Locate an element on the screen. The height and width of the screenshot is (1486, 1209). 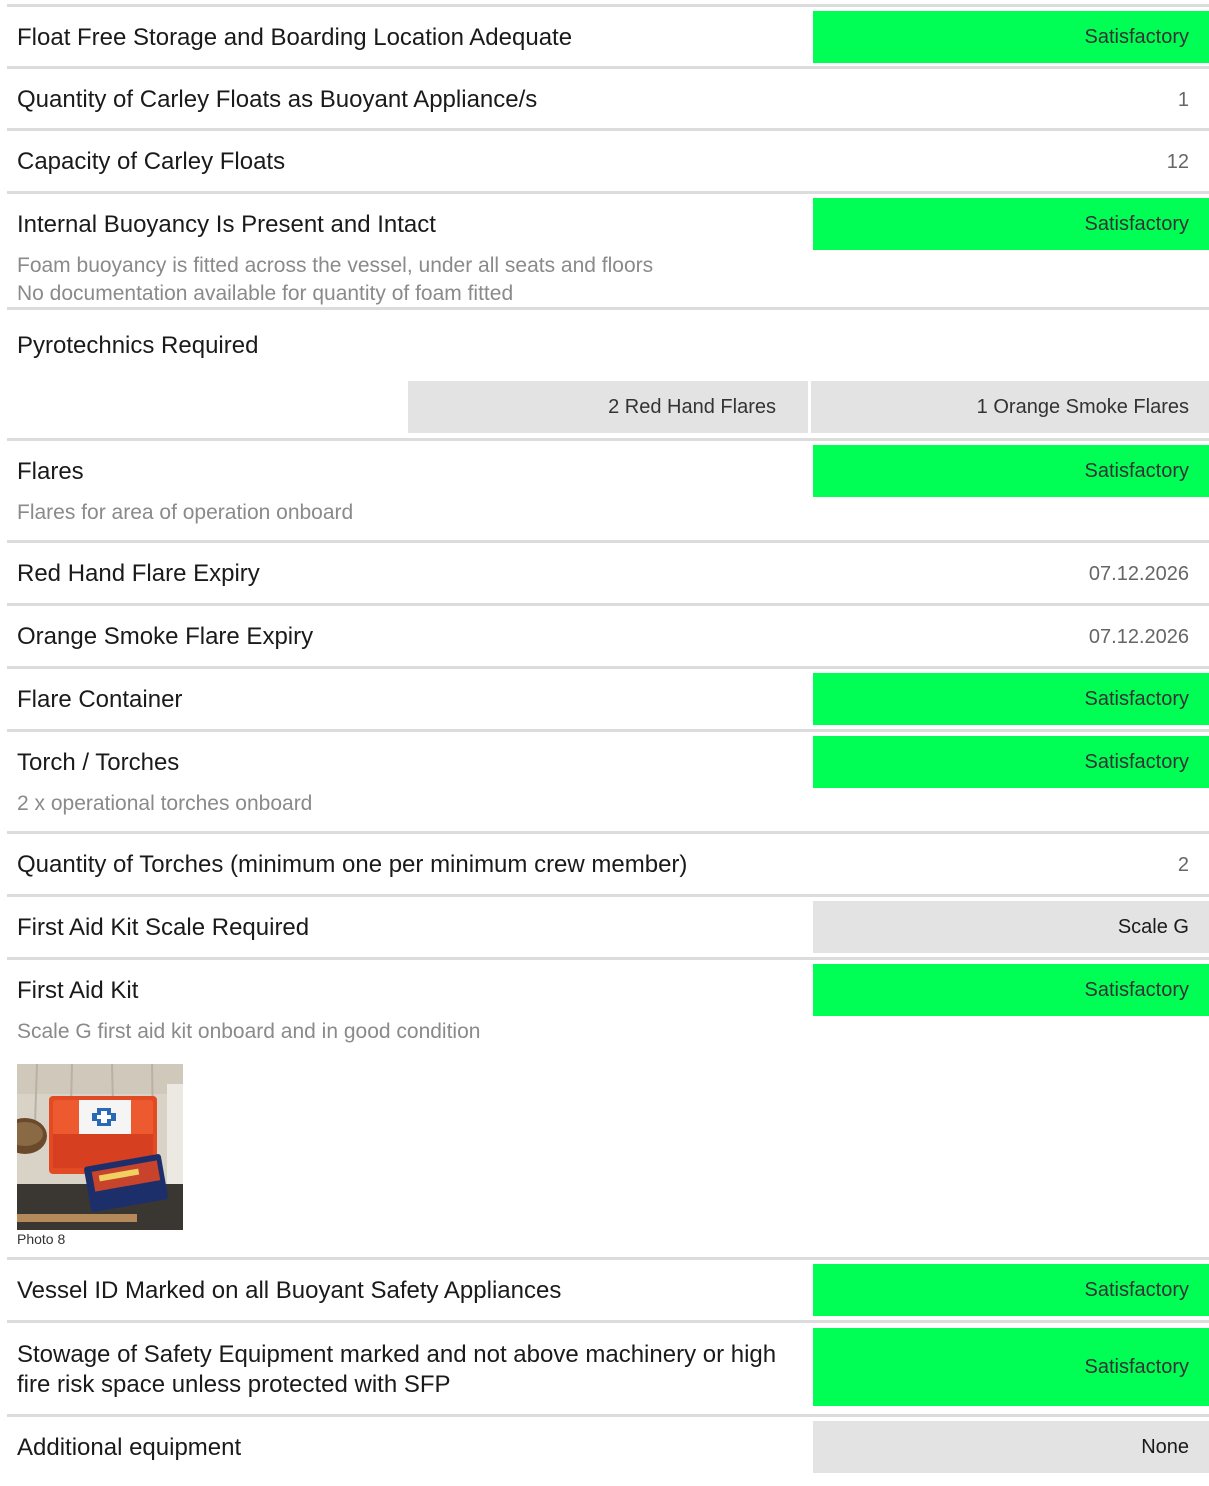
checklist-row-orange-smoke-flare-expiry: Orange Smoke Flare Expiry 07.12.2026 is located at coordinates (608, 637).